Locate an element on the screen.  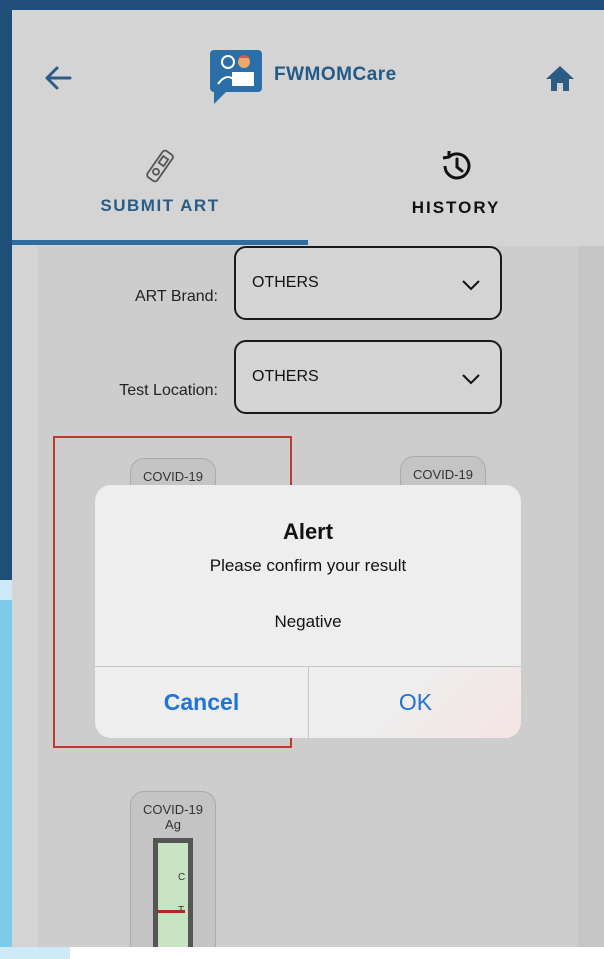
alert-title: Alert is located at coordinates (308, 531).